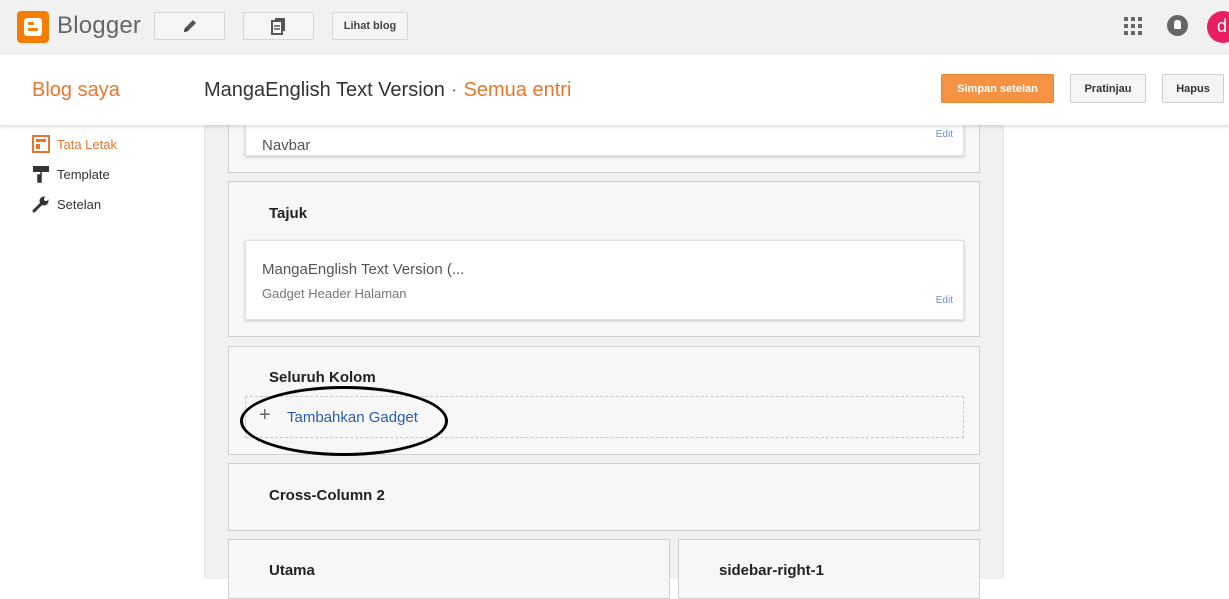  Describe the element at coordinates (99, 26) in the screenshot. I see `brand-name: Blogger` at that location.